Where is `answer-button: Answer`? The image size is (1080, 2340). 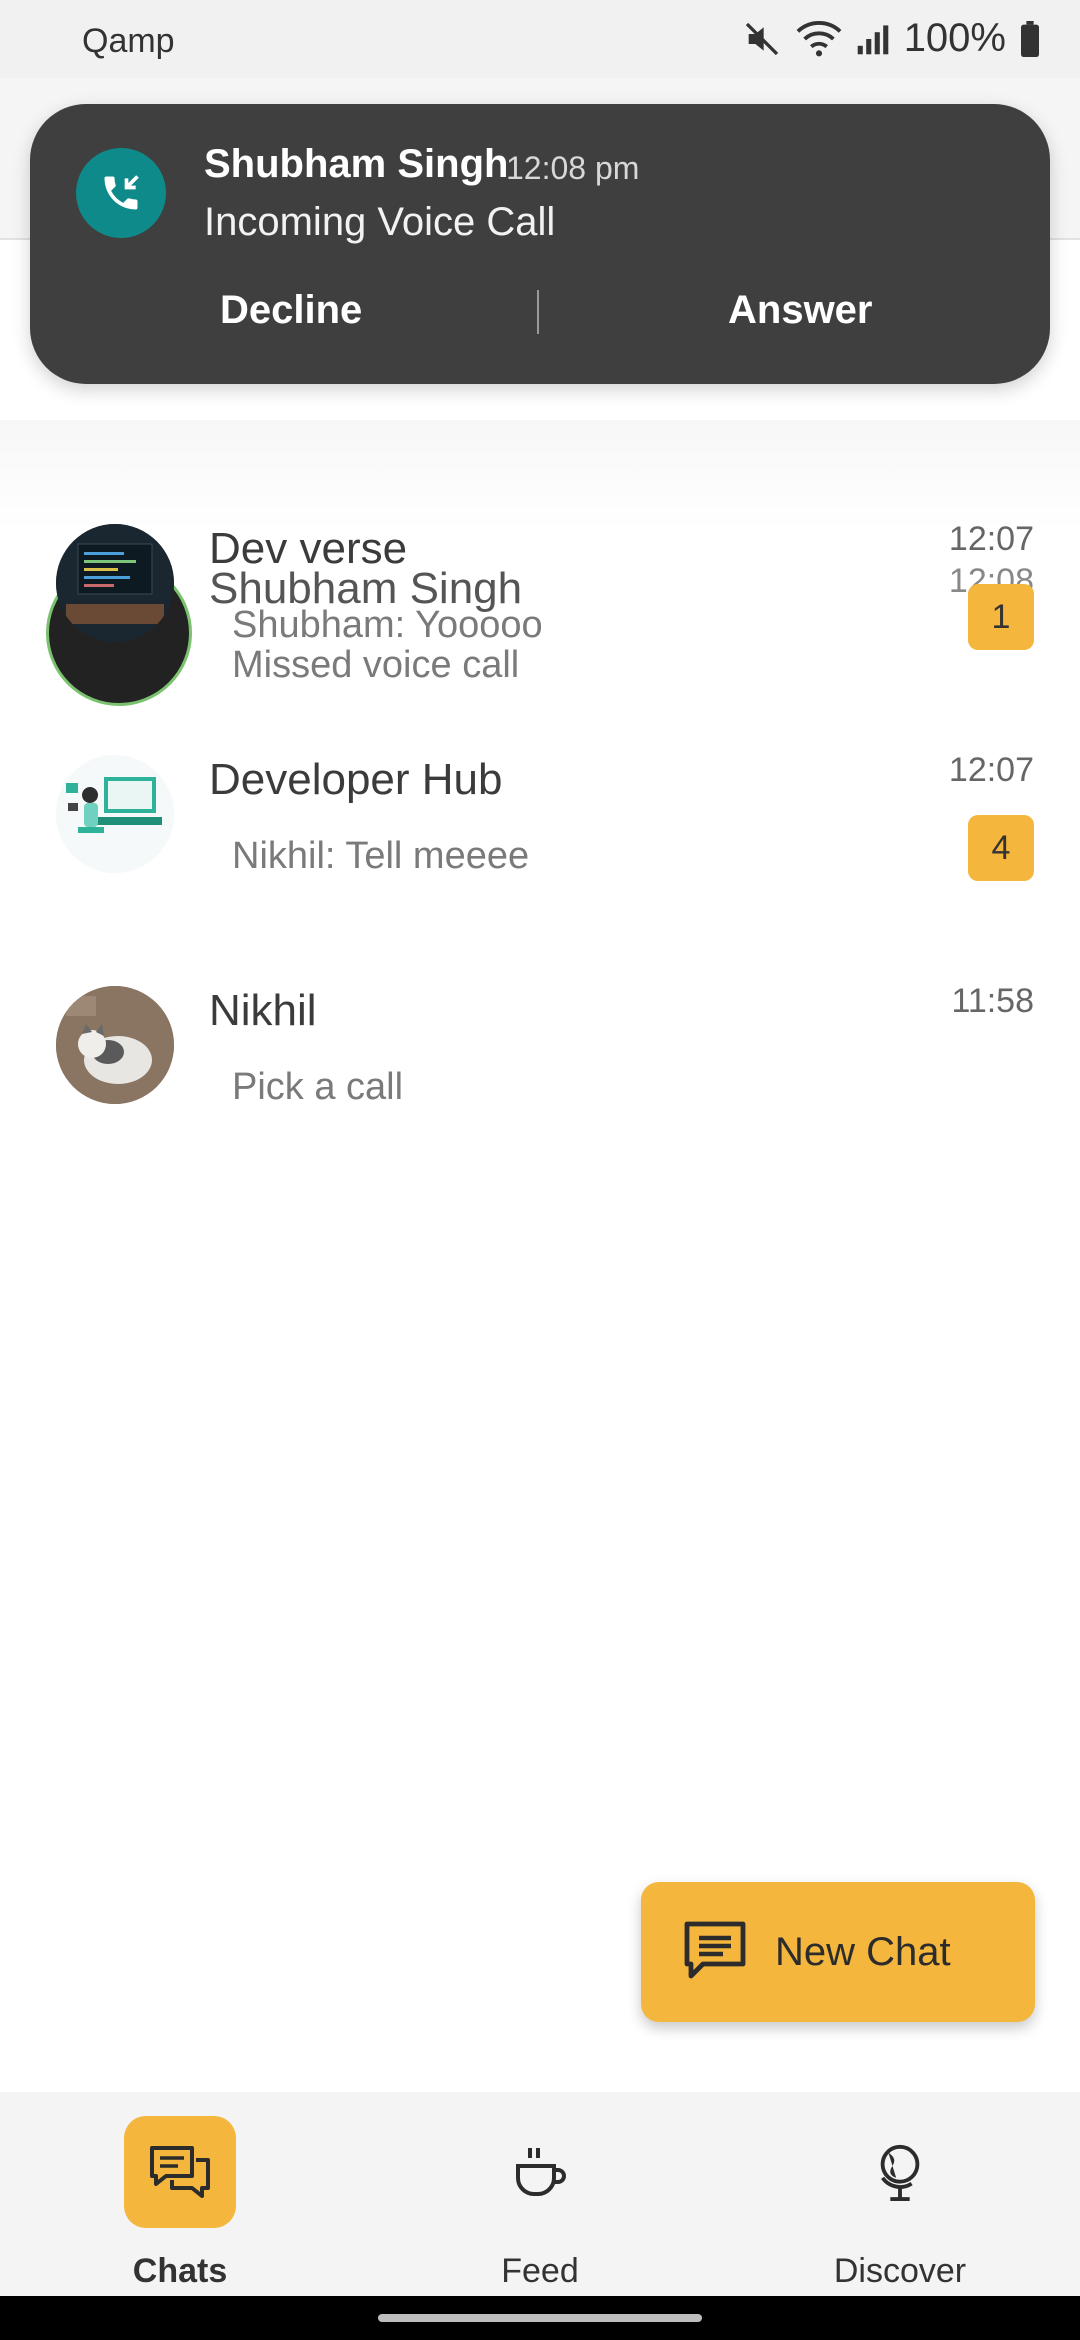 answer-button: Answer is located at coordinates (800, 310).